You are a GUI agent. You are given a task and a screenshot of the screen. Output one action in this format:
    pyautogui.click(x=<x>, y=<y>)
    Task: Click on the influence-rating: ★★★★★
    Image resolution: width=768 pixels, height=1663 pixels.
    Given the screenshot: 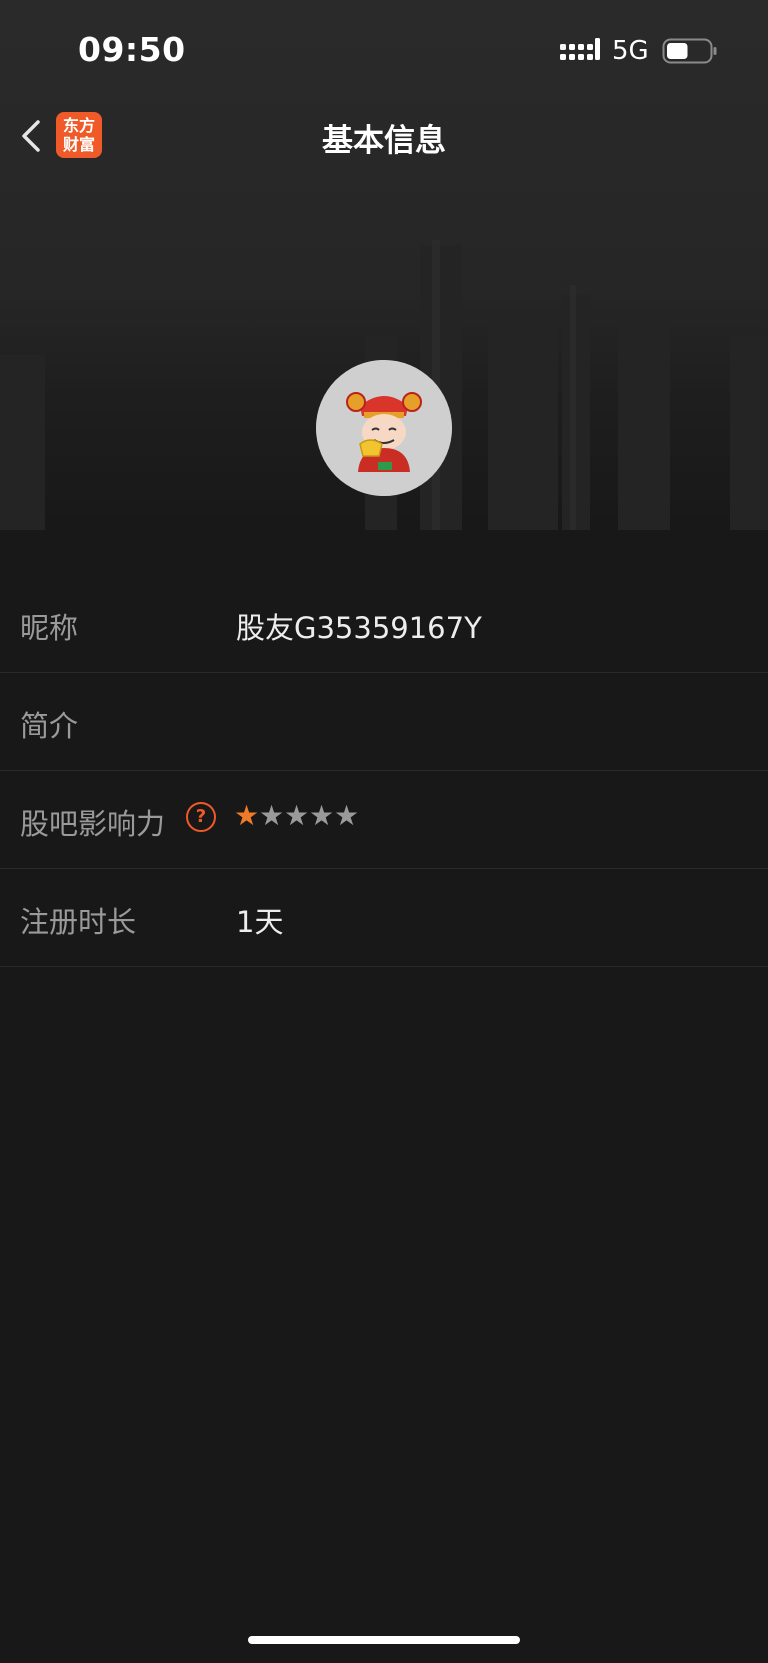 What is the action you would take?
    pyautogui.click(x=296, y=815)
    